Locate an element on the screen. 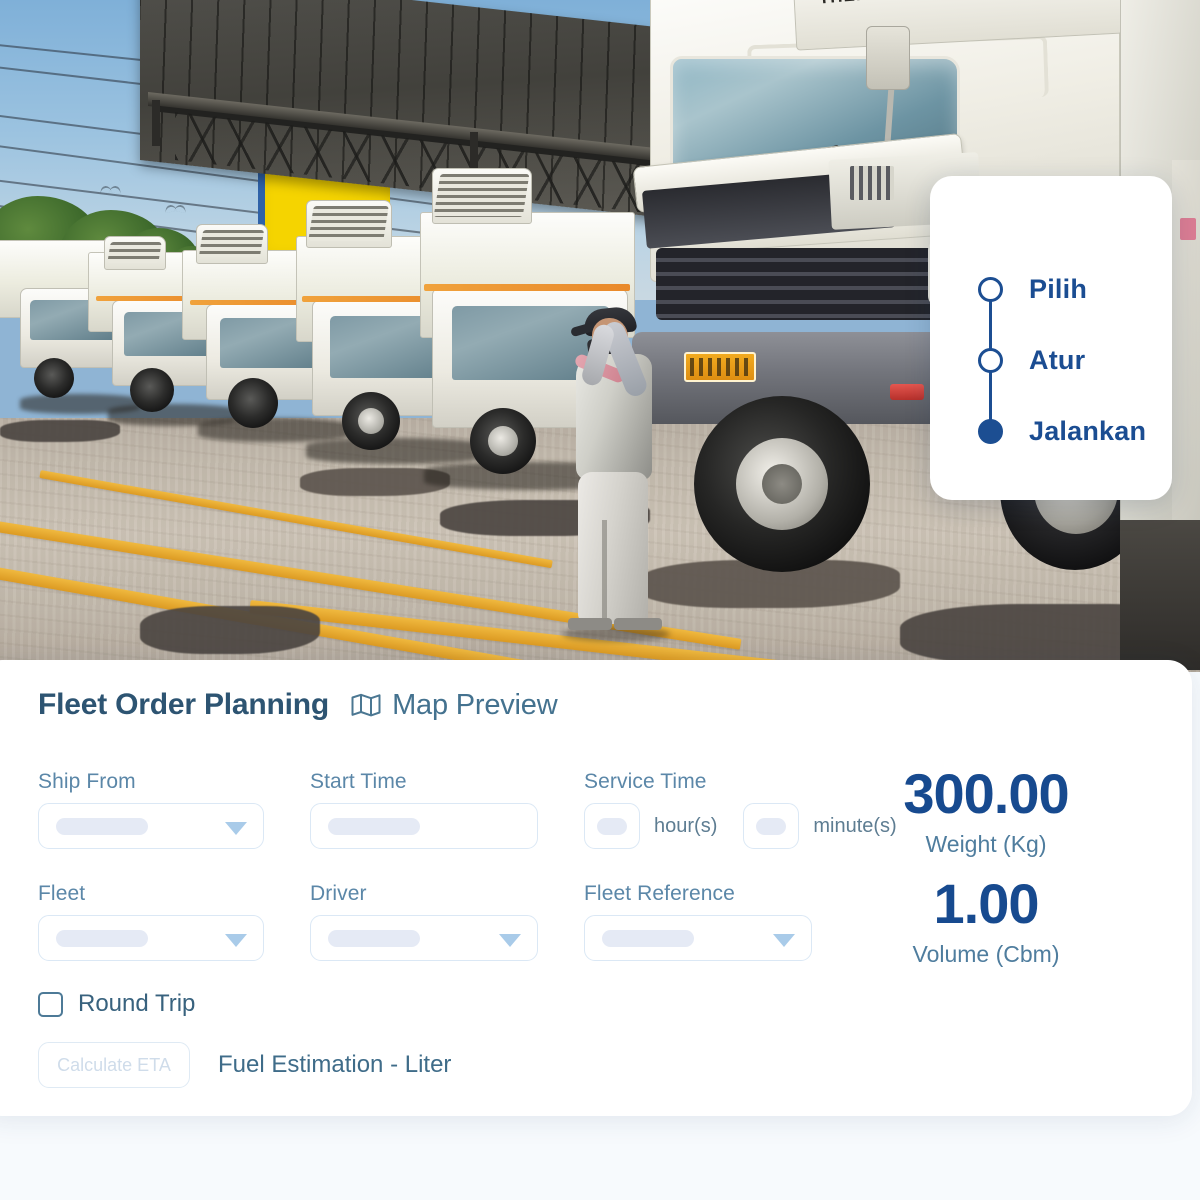  round-trip-checkbox is located at coordinates (50, 1004).